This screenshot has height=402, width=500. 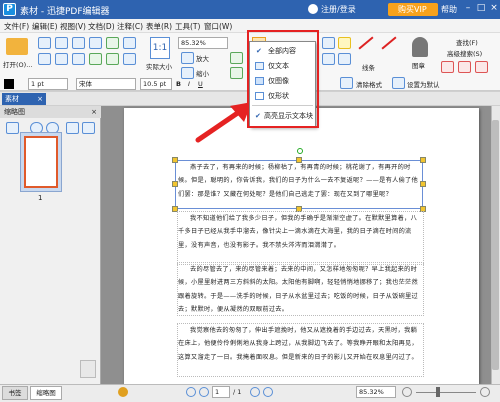 I want to click on scrollbar-thumb, so click(x=495, y=245).